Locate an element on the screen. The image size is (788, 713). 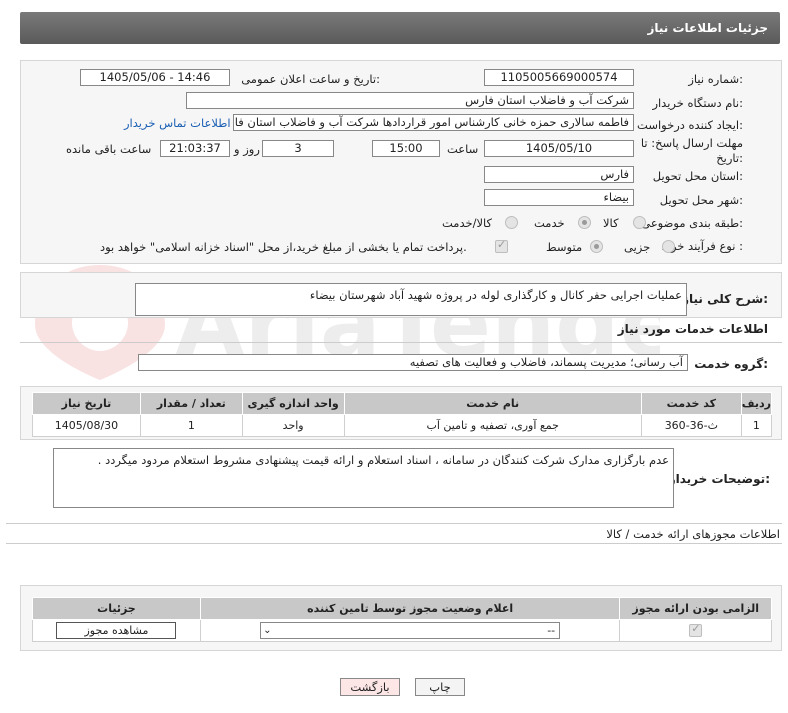
deadline-date-field: 1405/05/10 is located at coordinates (559, 148).